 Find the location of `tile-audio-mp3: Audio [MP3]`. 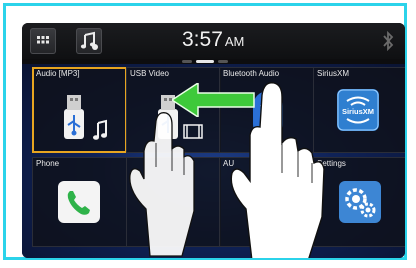

tile-audio-mp3: Audio [MP3] is located at coordinates (79, 110).